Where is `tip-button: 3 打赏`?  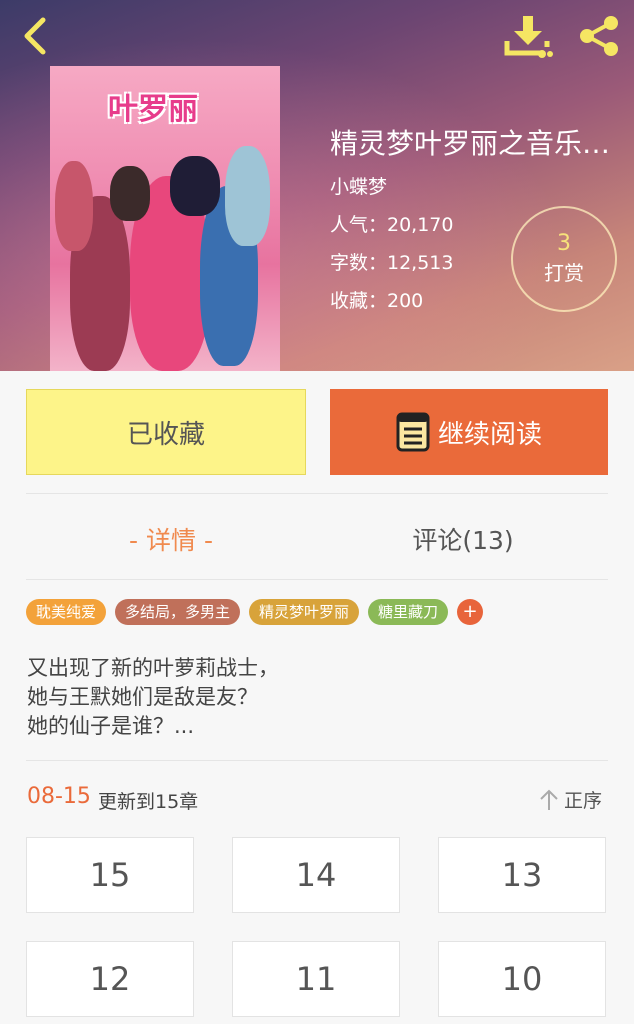 tip-button: 3 打赏 is located at coordinates (564, 259).